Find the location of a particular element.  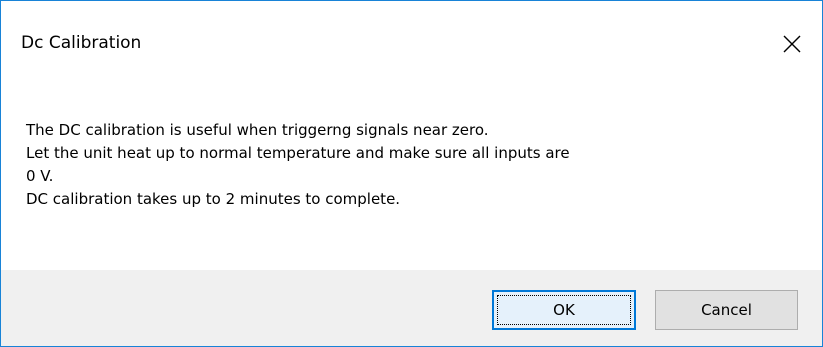

close-icon is located at coordinates (792, 44).